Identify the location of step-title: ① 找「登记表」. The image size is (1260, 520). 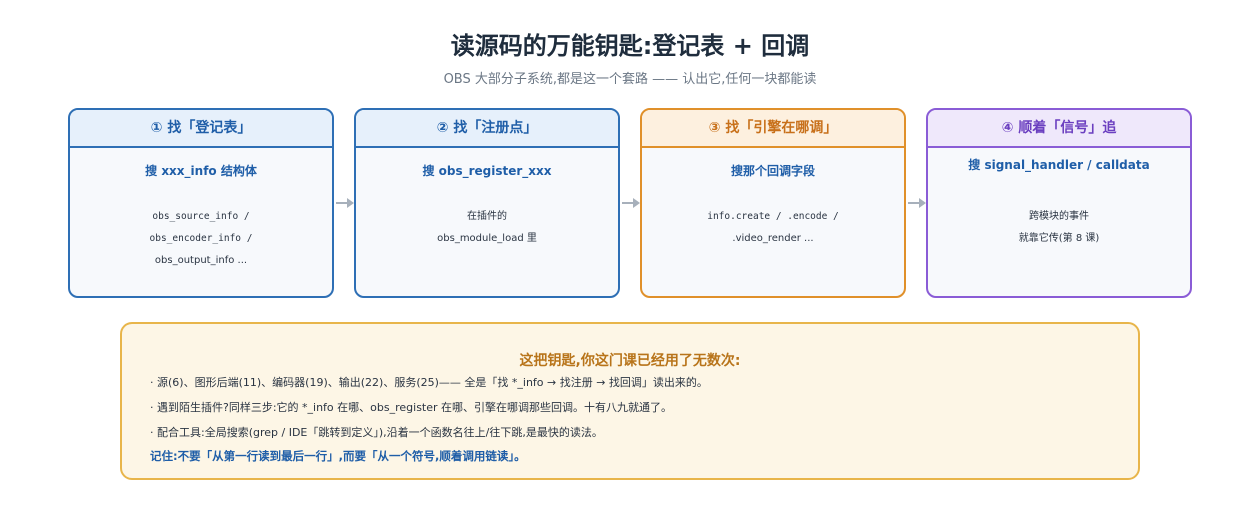
(201, 129).